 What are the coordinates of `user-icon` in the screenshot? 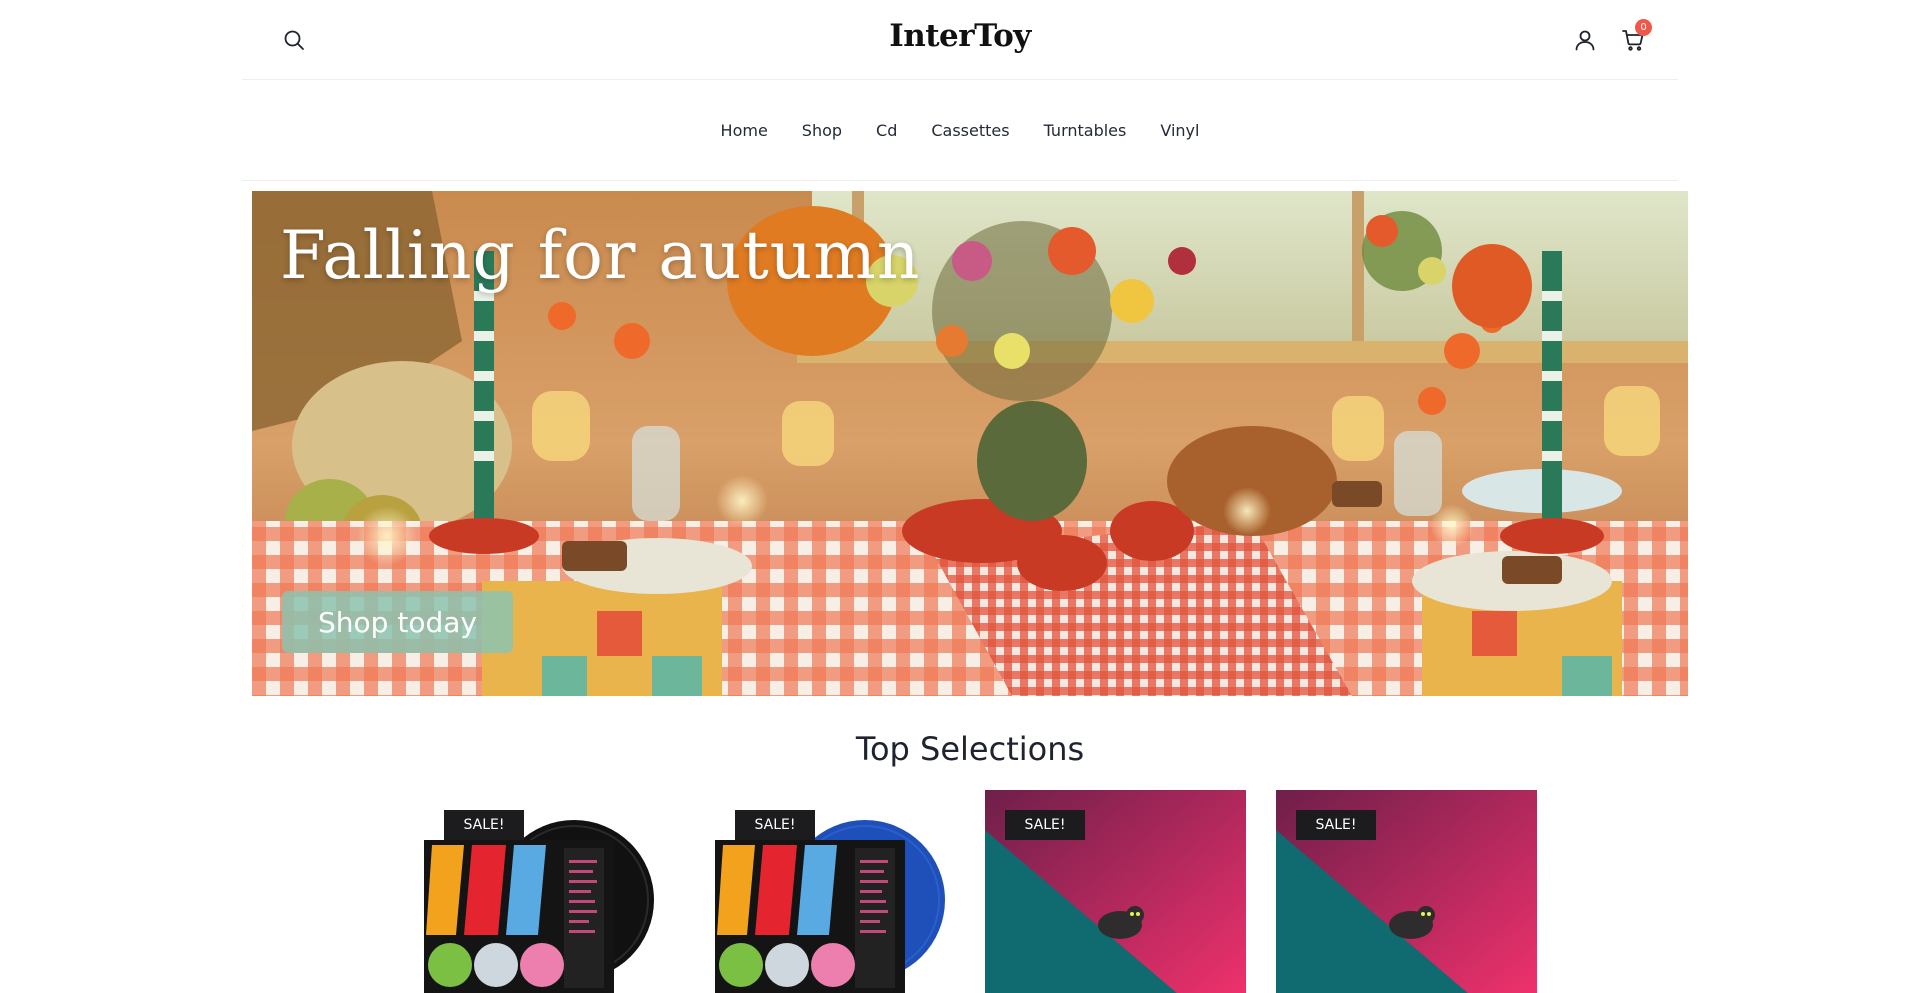 It's located at (1585, 40).